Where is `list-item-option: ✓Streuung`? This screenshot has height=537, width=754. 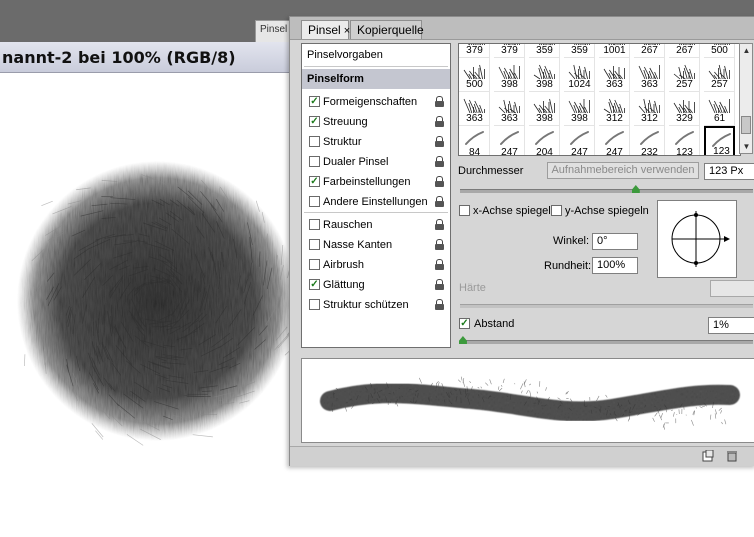 list-item-option: ✓Streuung is located at coordinates (376, 122).